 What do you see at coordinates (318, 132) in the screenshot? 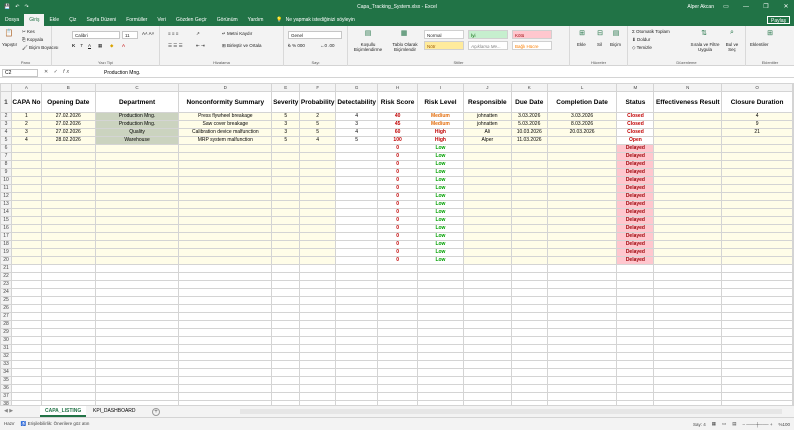
I see `table-cell: 5` at bounding box center [318, 132].